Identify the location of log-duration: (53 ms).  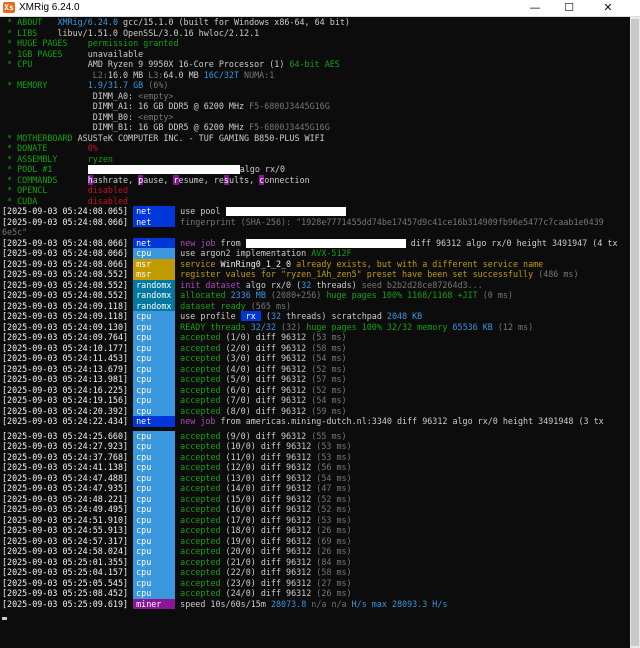
(326, 337).